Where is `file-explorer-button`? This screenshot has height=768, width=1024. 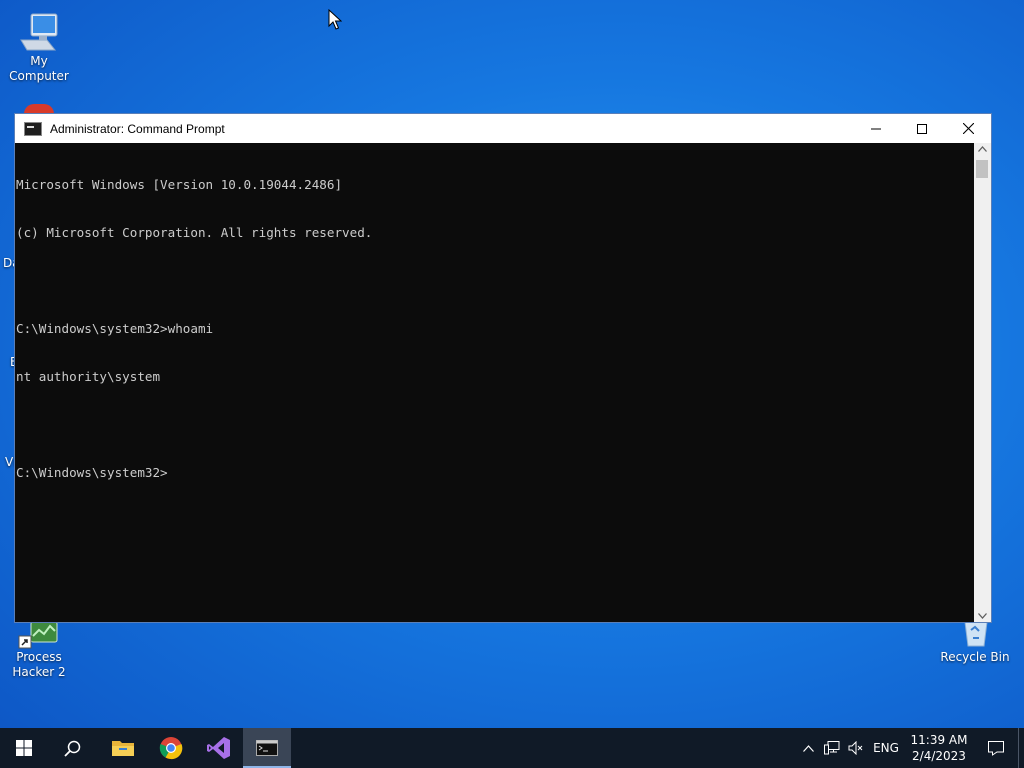 file-explorer-button is located at coordinates (123, 748).